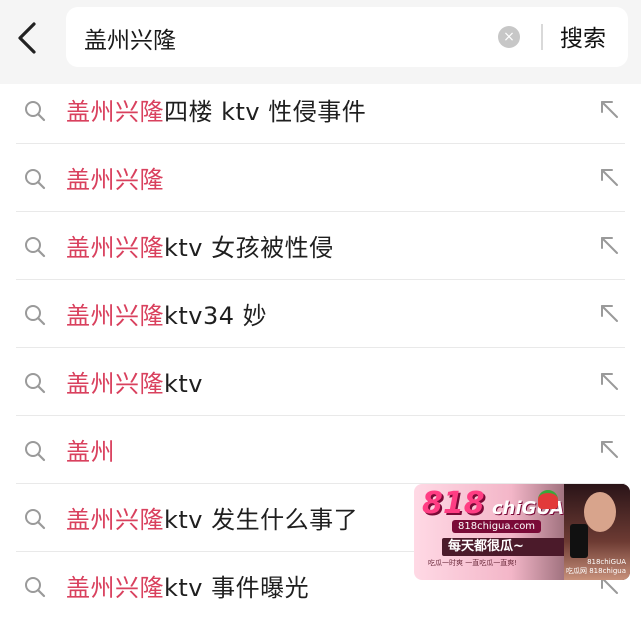 This screenshot has height=625, width=641. Describe the element at coordinates (320, 382) in the screenshot. I see `suggestion-item: 盖州兴隆ktv` at that location.